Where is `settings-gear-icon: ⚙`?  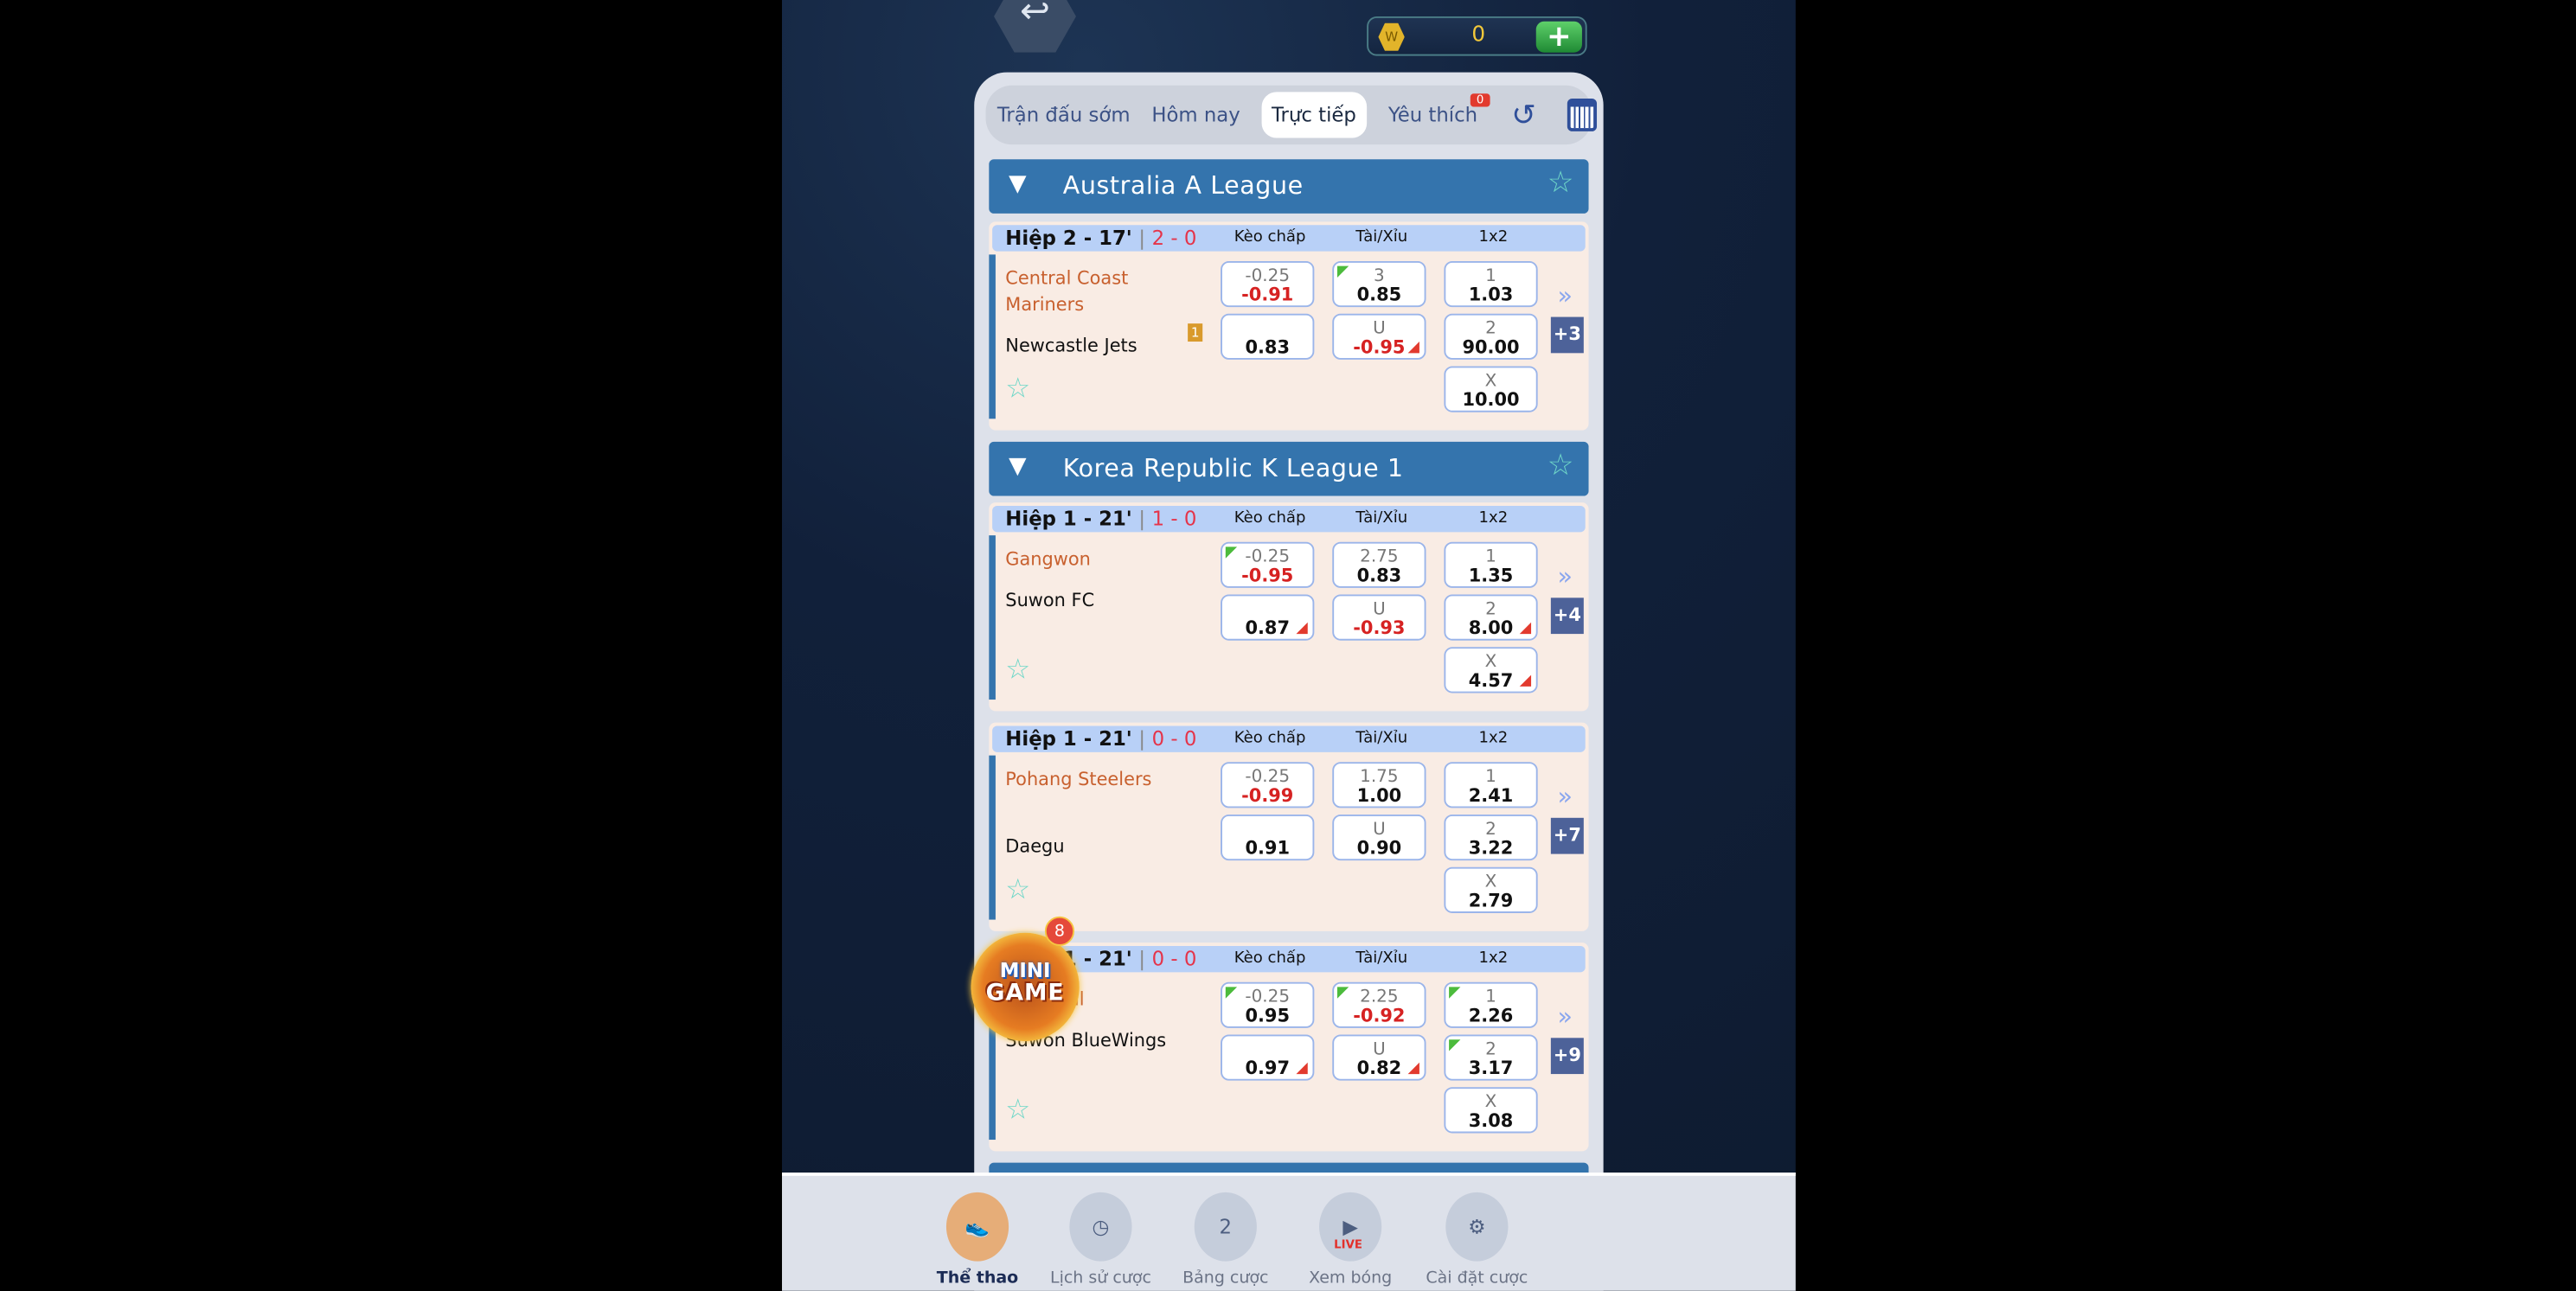
settings-gear-icon: ⚙ is located at coordinates (1477, 1227).